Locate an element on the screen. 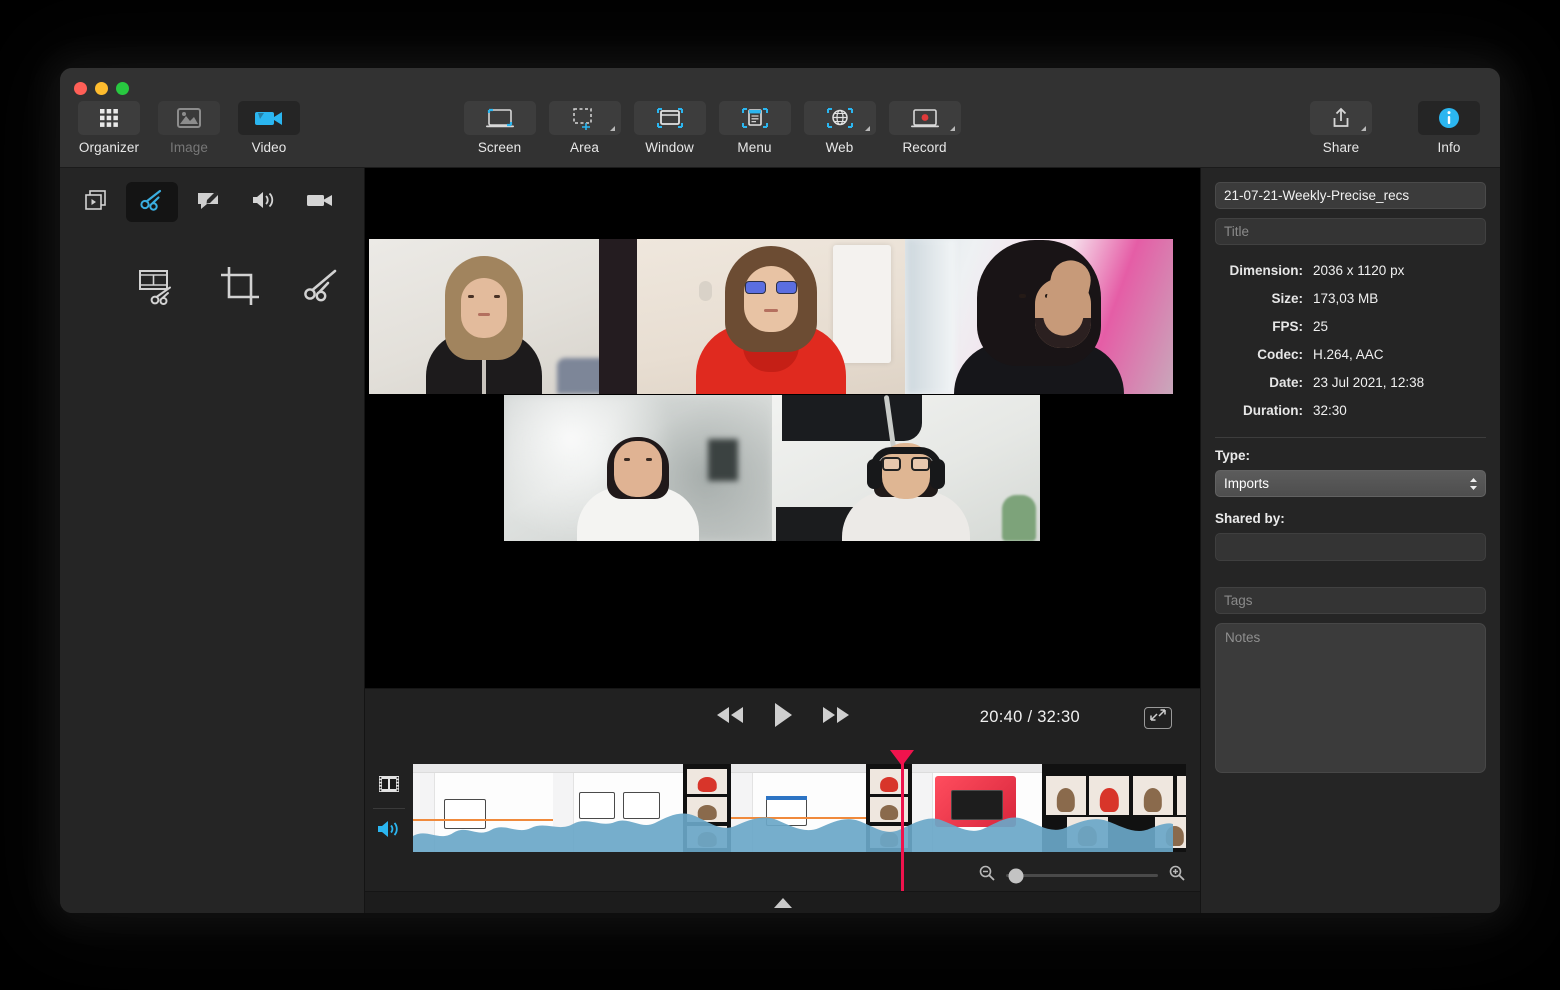 The width and height of the screenshot is (1560, 990). scissors-tool-button is located at coordinates (152, 202).